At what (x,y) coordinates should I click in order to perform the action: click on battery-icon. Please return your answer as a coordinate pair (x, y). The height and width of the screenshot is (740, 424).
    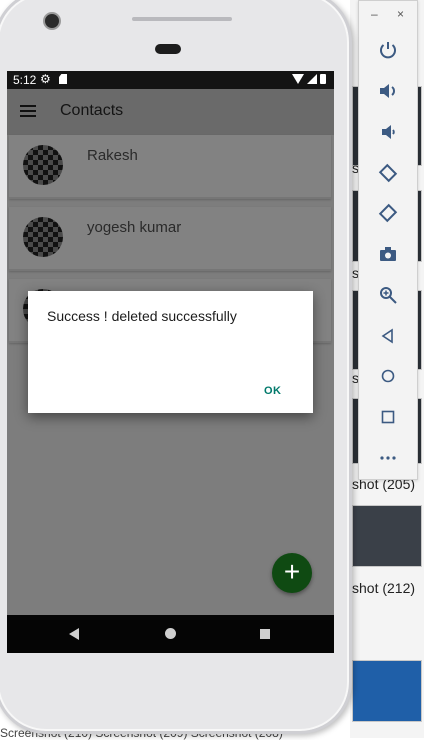
    Looking at the image, I should click on (323, 79).